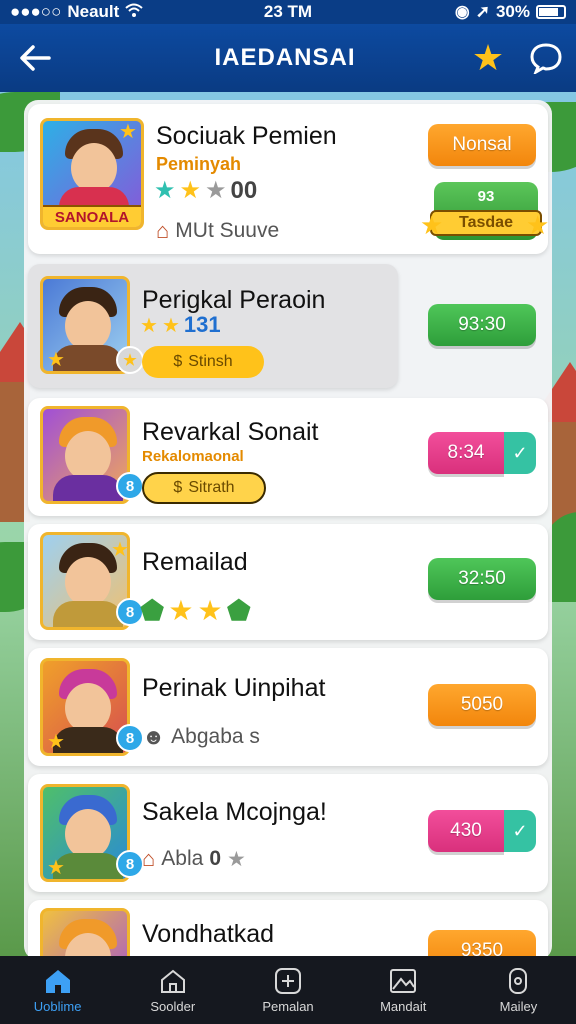 This screenshot has width=576, height=1024. What do you see at coordinates (518, 981) in the screenshot?
I see `phone-icon` at bounding box center [518, 981].